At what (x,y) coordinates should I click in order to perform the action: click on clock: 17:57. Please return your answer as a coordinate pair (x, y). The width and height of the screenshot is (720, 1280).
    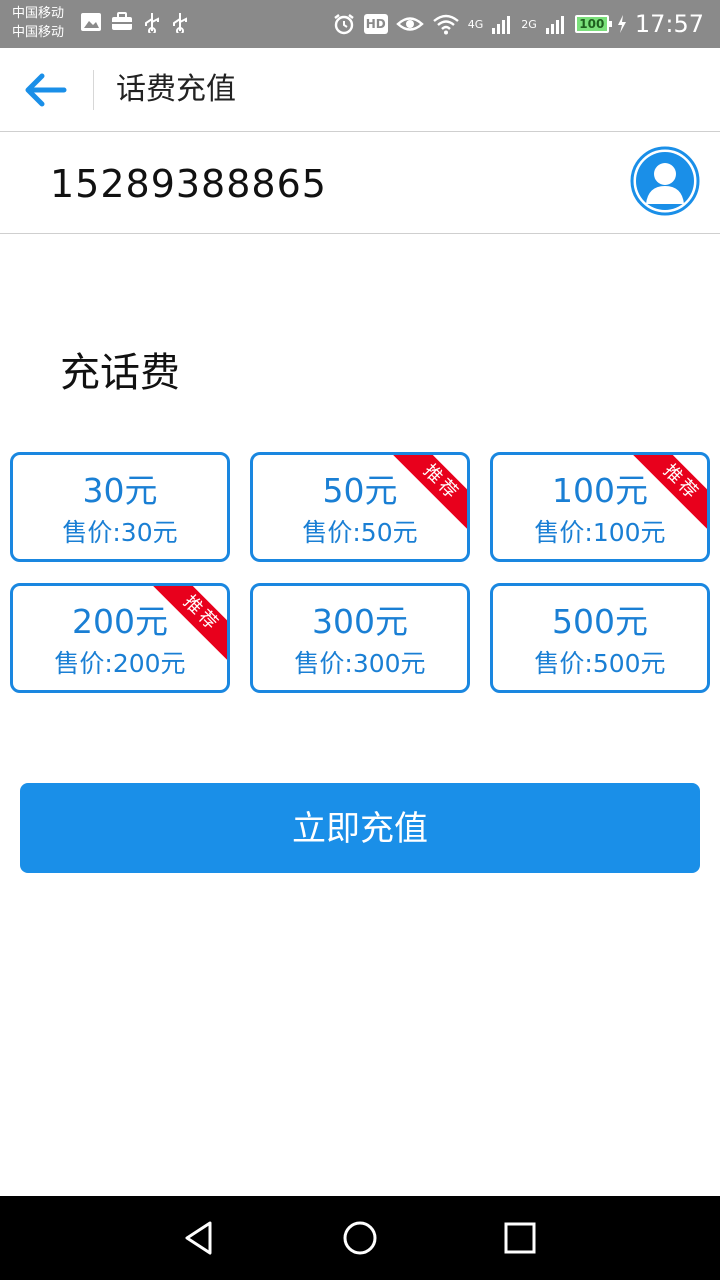
    Looking at the image, I should click on (669, 24).